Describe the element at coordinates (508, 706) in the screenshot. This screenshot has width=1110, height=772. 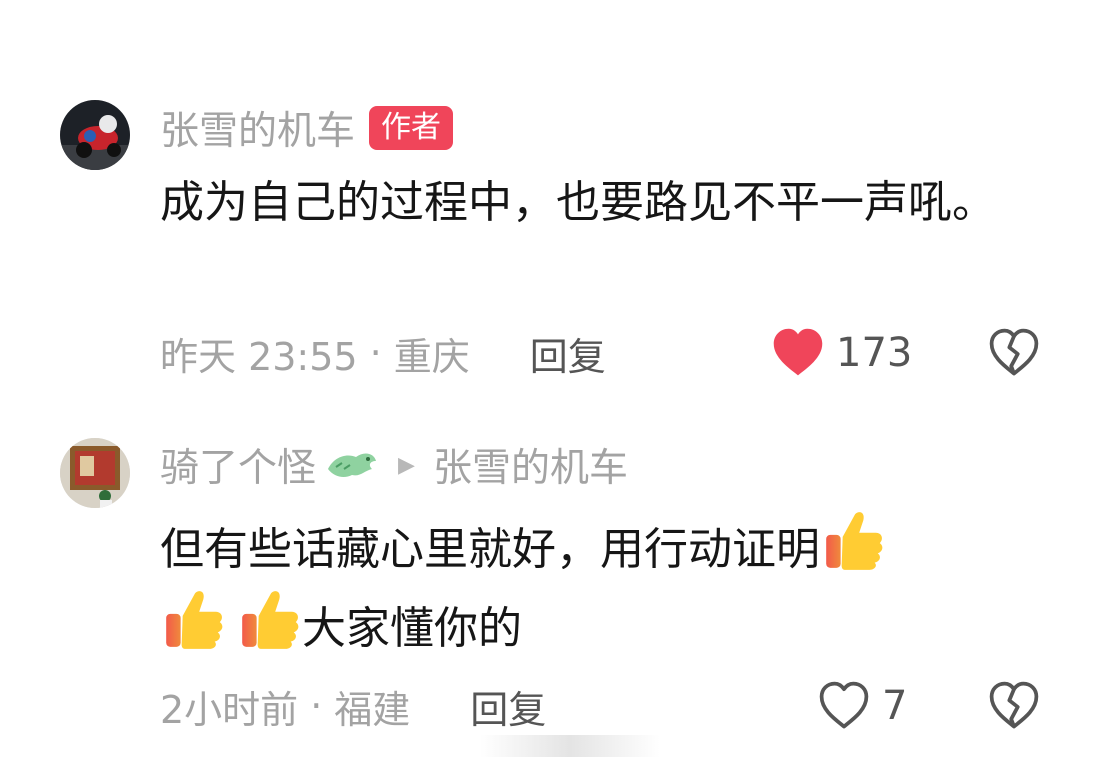
I see `reply-button: 回复` at that location.